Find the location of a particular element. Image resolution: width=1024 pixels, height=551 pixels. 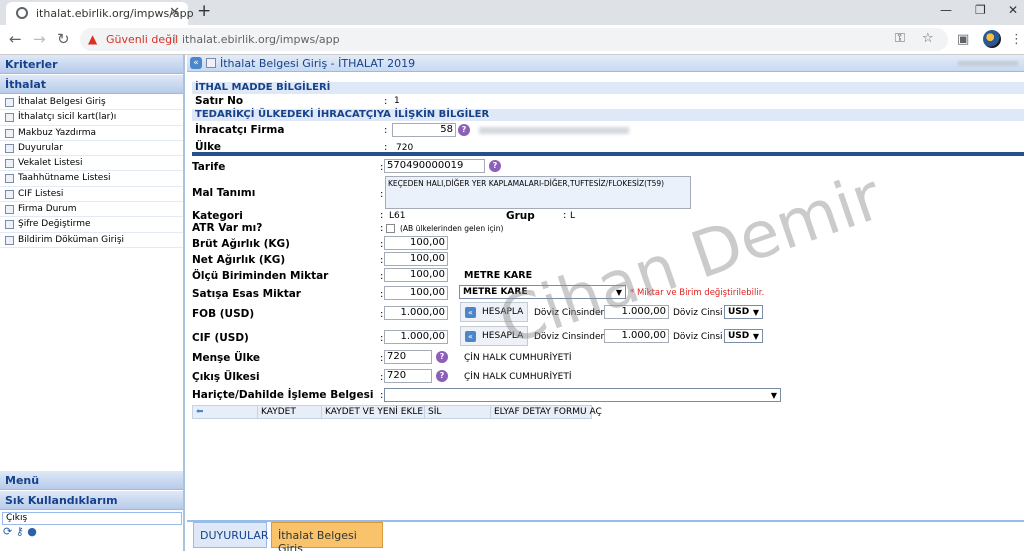

olcu-input: 100,00 is located at coordinates (416, 275).